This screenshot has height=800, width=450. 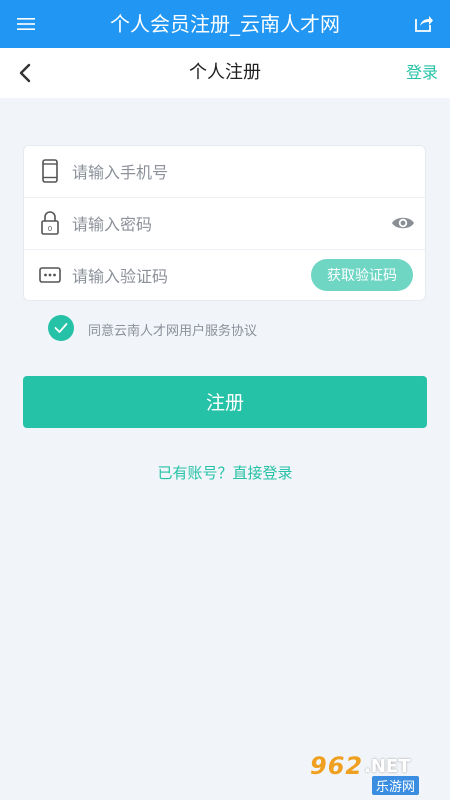 What do you see at coordinates (362, 275) in the screenshot?
I see `get-code-button: 获取验证码` at bounding box center [362, 275].